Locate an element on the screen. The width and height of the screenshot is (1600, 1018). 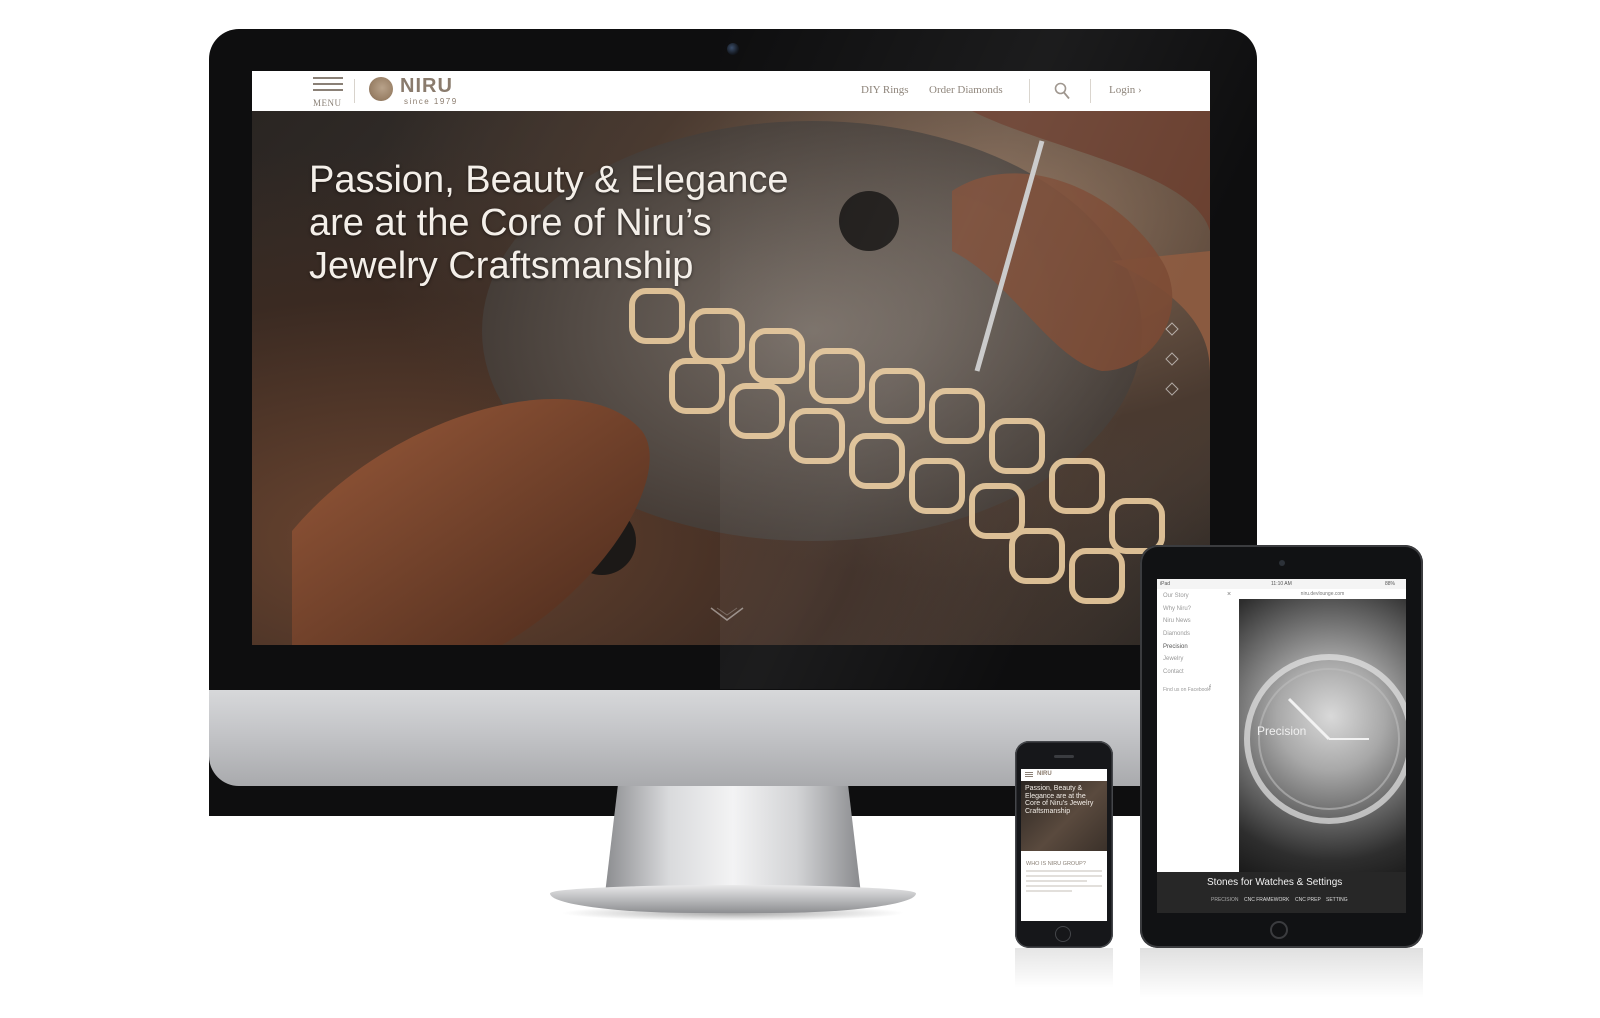
tab-precision: PRECISION is located at coordinates (1225, 900).